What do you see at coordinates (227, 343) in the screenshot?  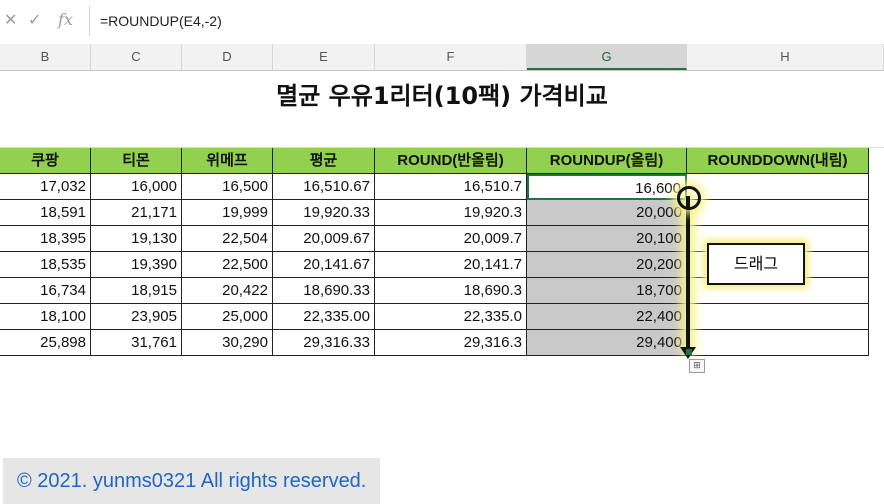 I see `cell-wemakeprice: 30,290` at bounding box center [227, 343].